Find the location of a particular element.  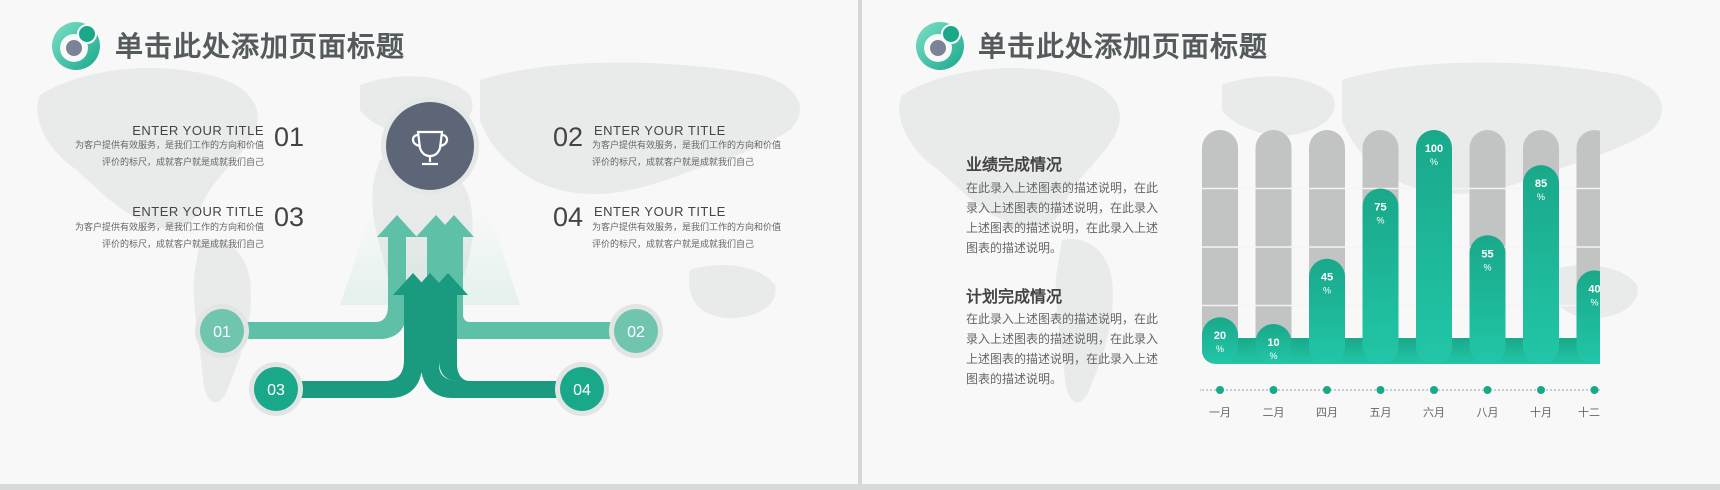

bar-value-label: 45 is located at coordinates (1327, 278).